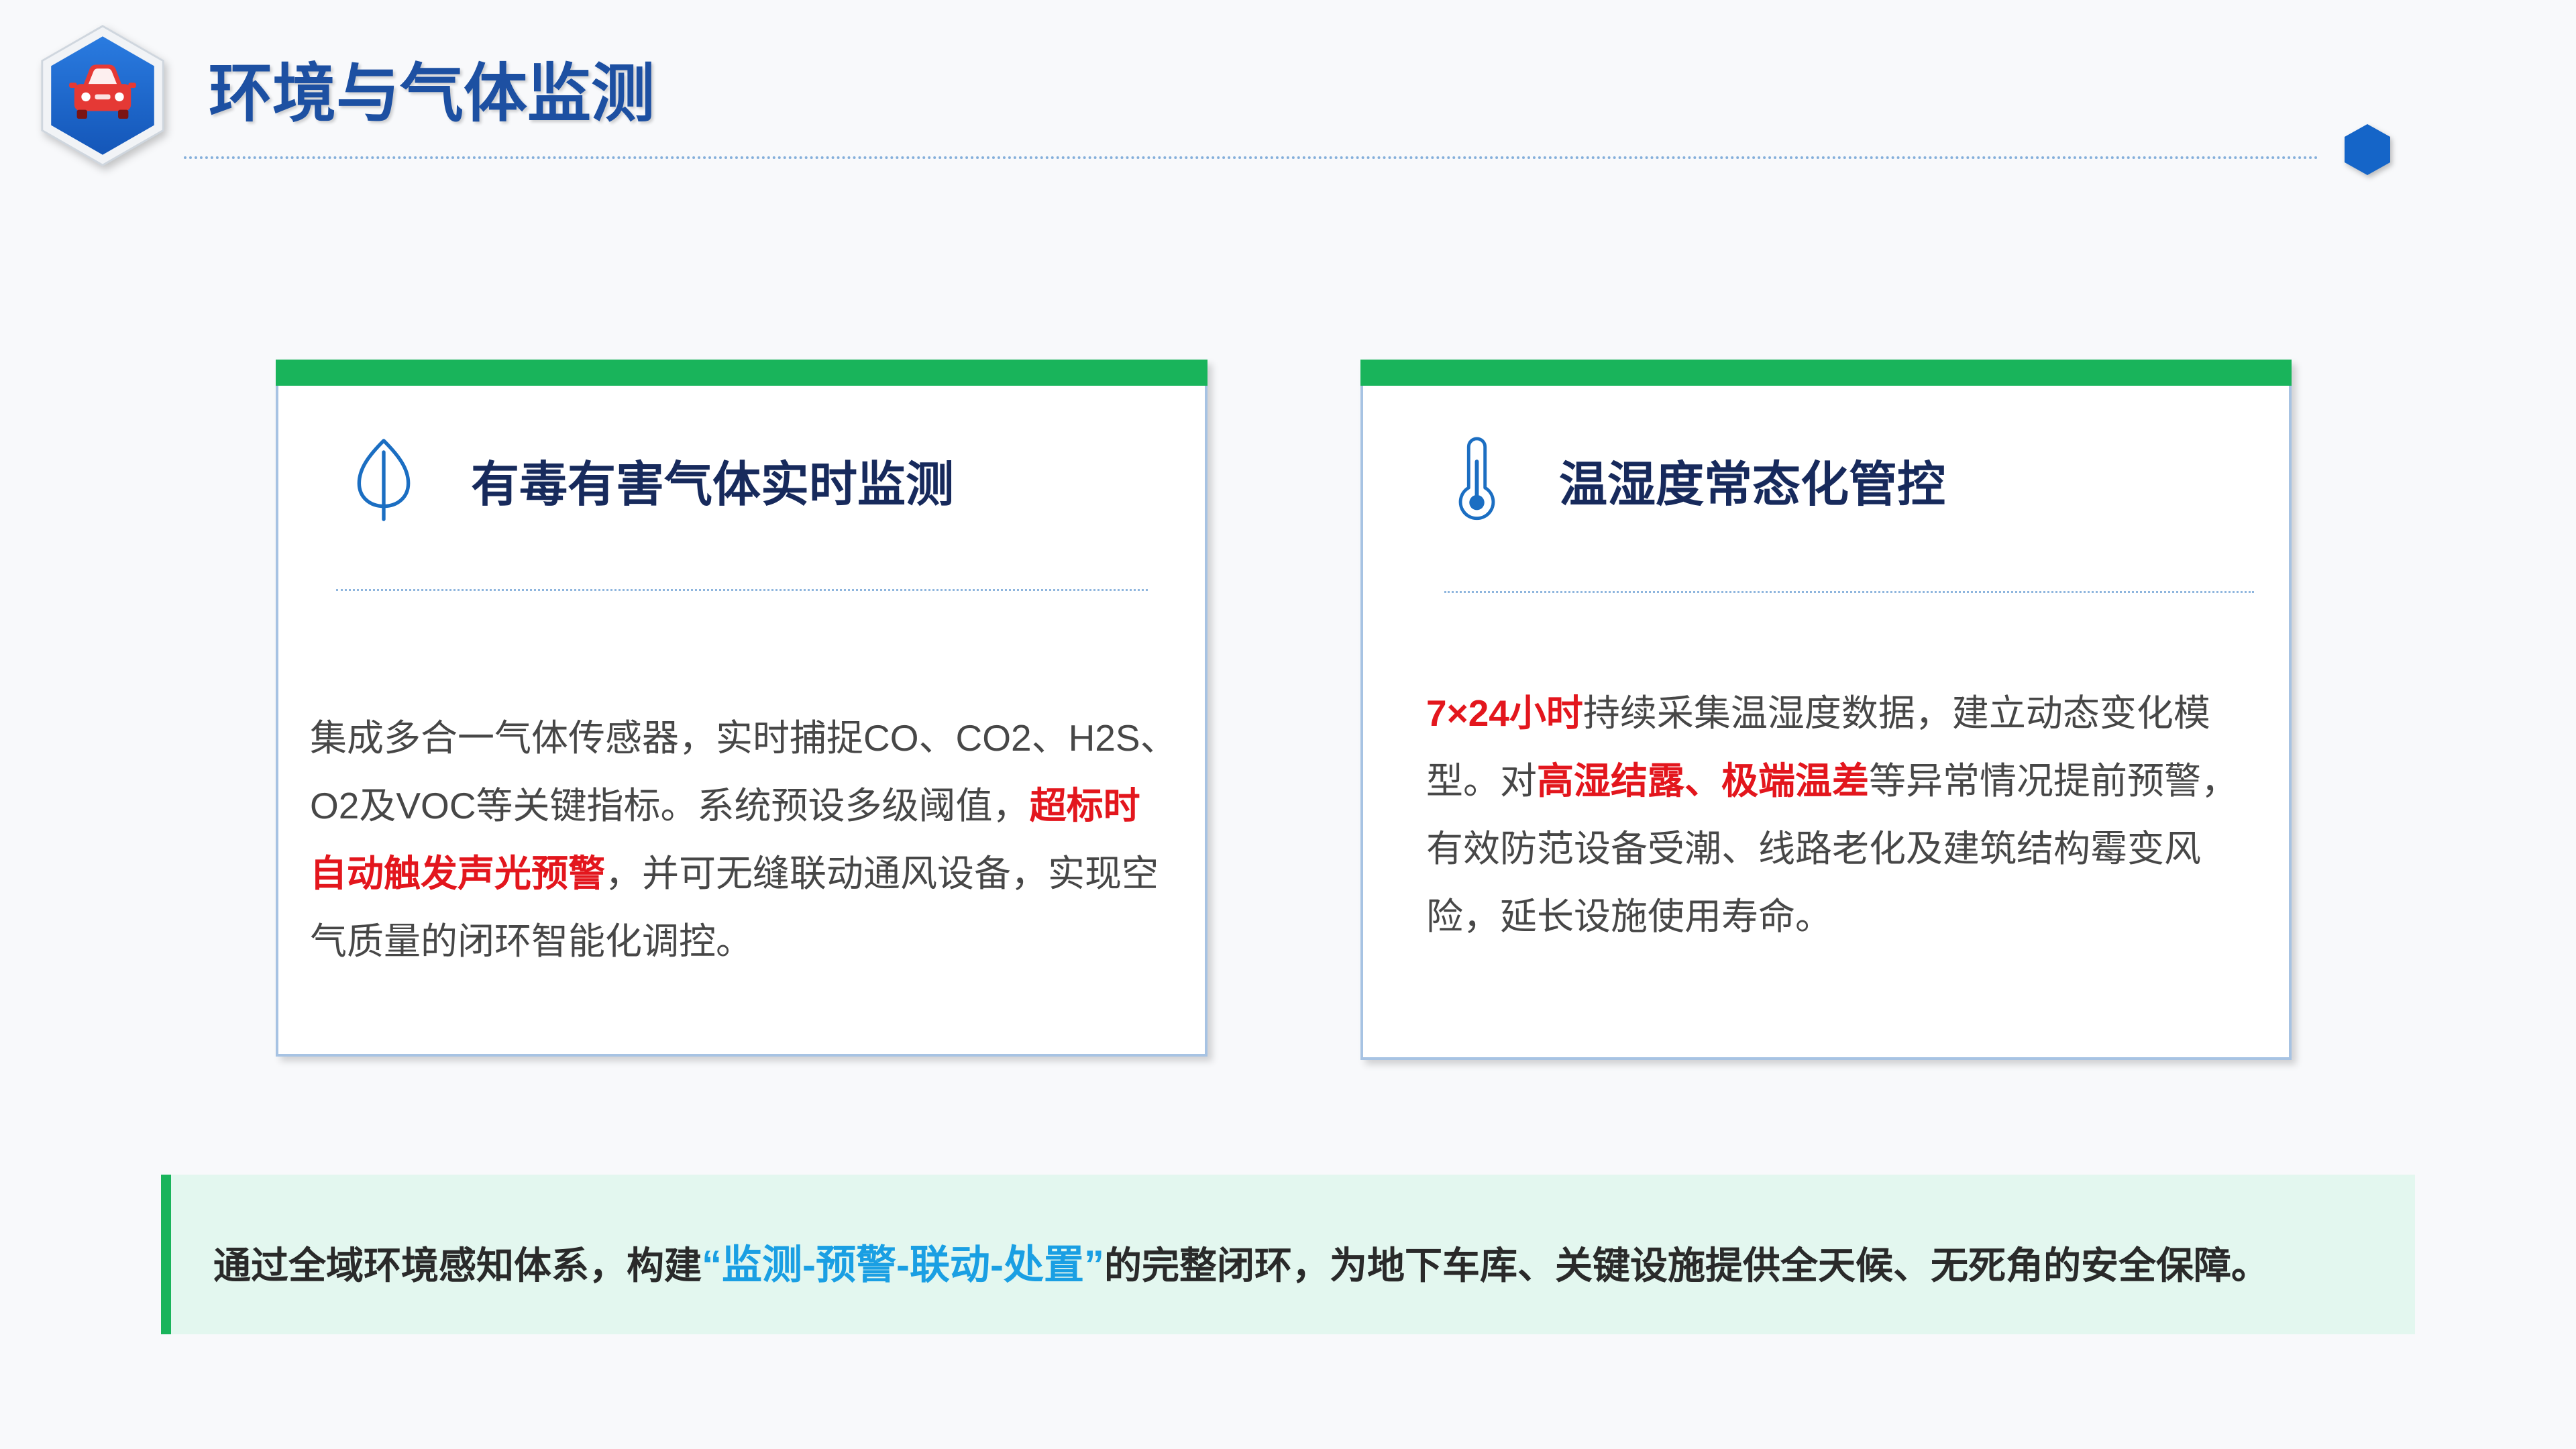 The height and width of the screenshot is (1449, 2576). Describe the element at coordinates (1084, 805) in the screenshot. I see `highlight-text: 超标时` at that location.